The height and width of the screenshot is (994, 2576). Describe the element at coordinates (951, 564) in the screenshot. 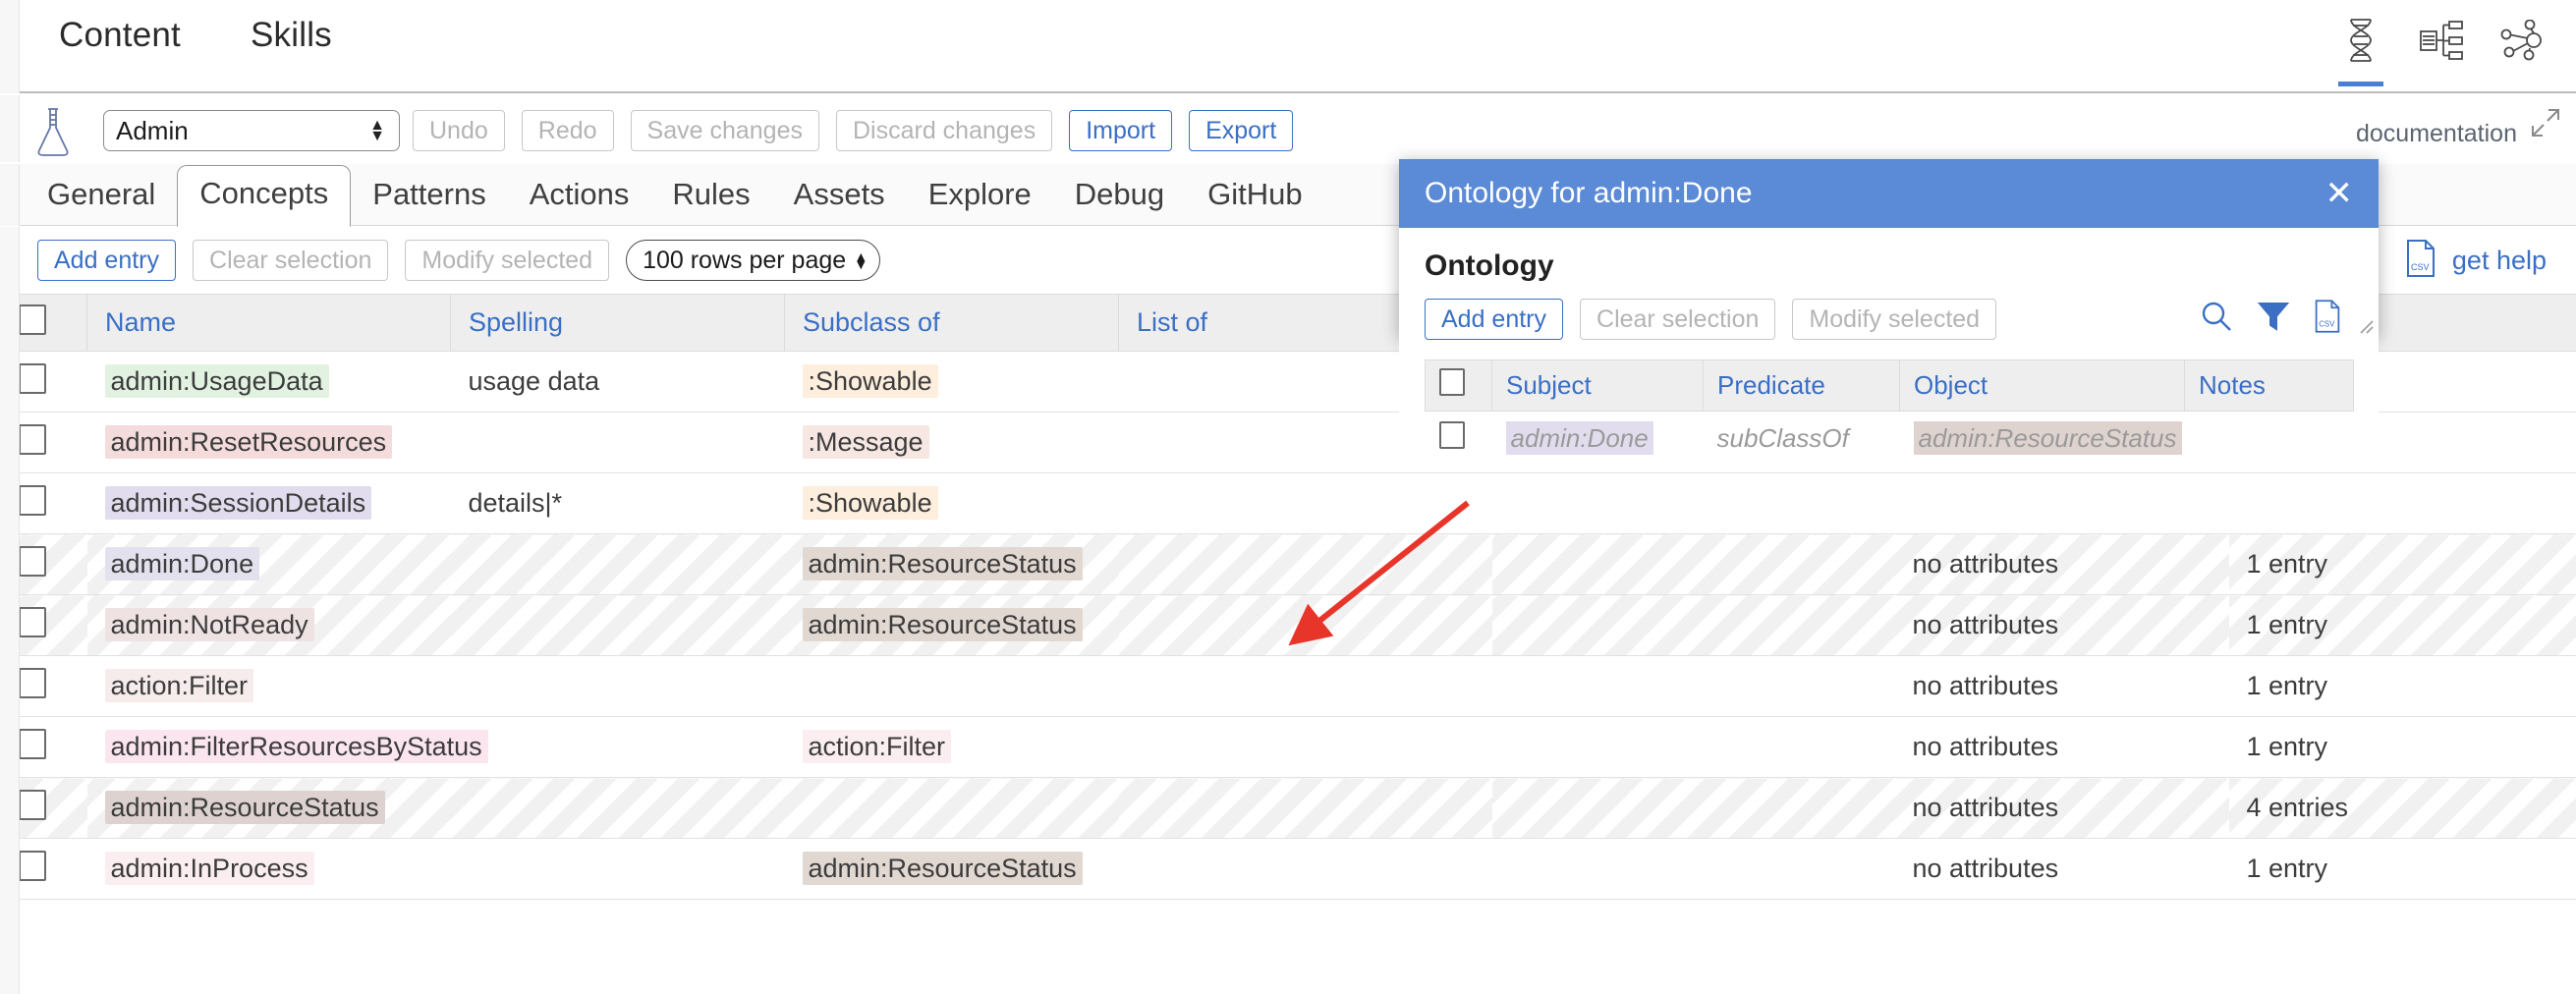

I see `cell-subclass-of: admin:ResourceStatus` at that location.